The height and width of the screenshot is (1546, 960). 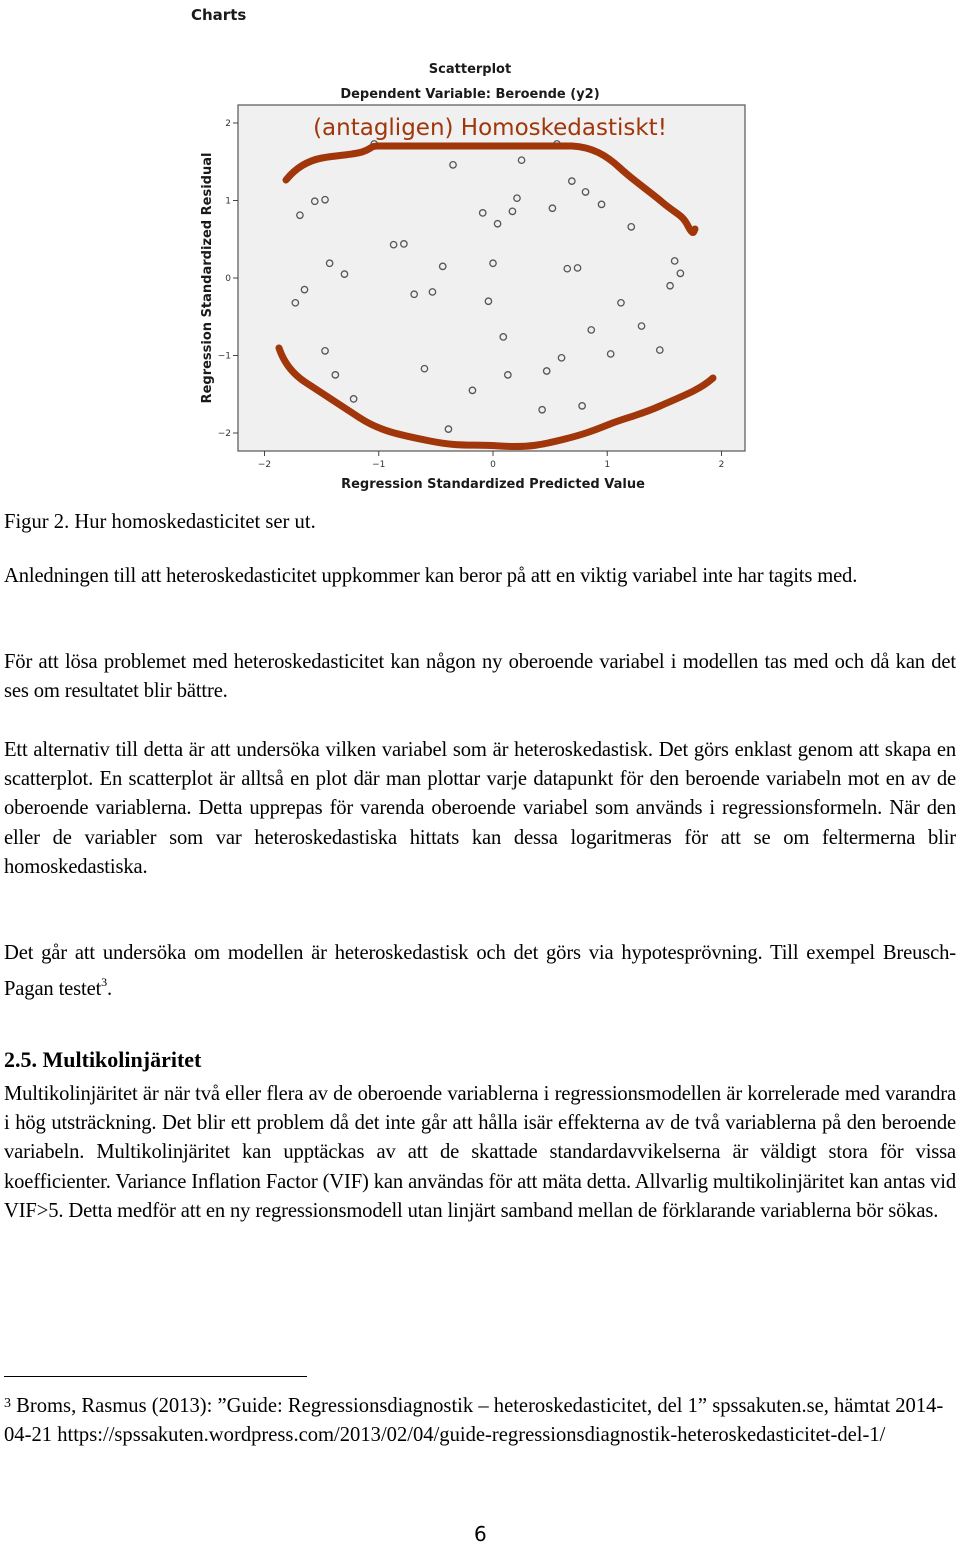 I want to click on y-tick-label: −1, so click(x=224, y=357).